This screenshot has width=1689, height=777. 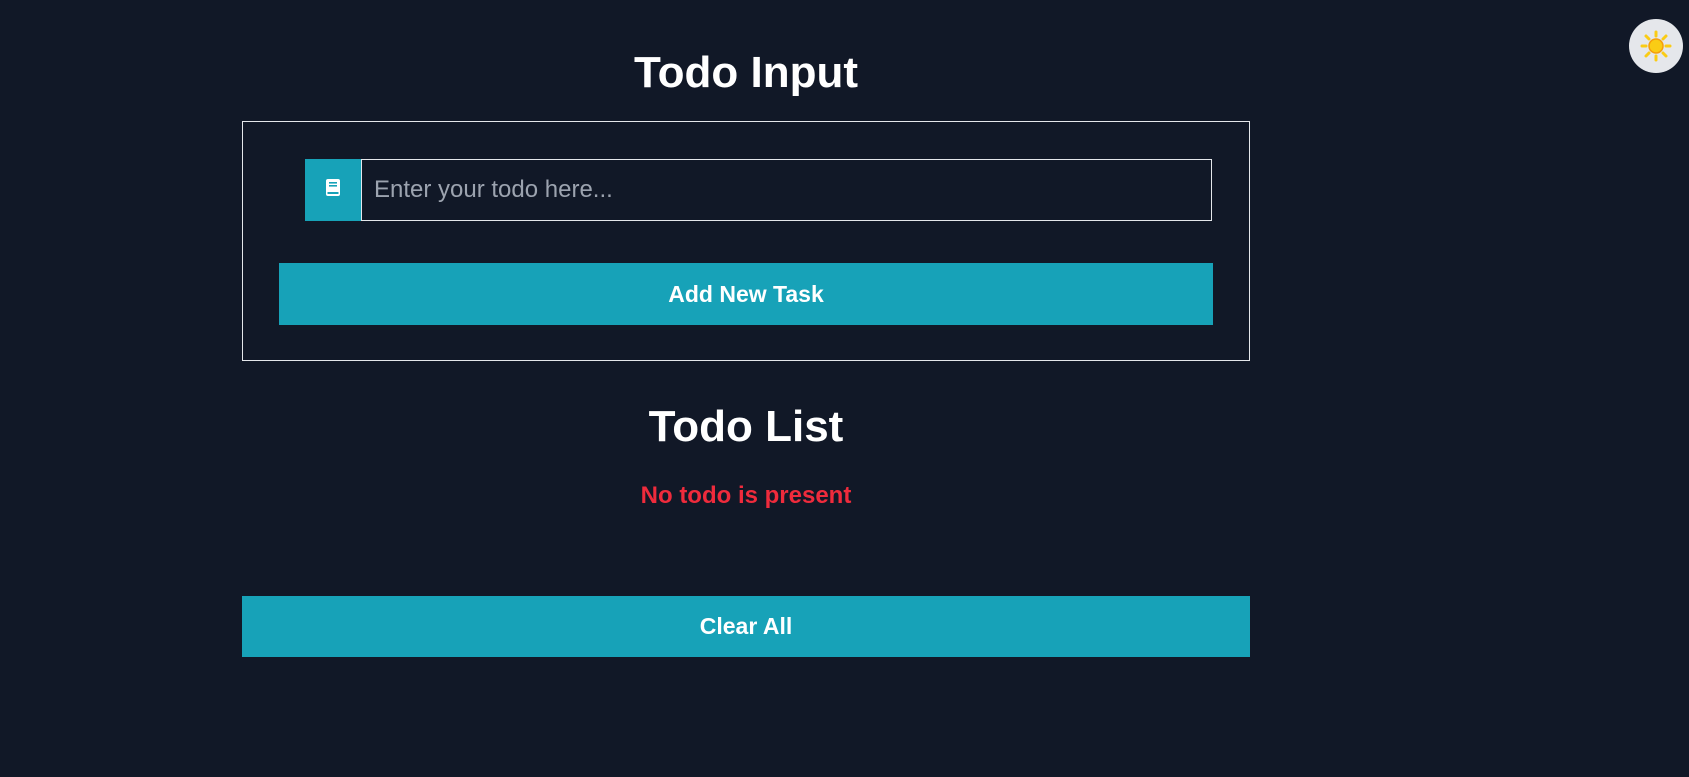 What do you see at coordinates (746, 495) in the screenshot?
I see `empty-list-message: No todo is present` at bounding box center [746, 495].